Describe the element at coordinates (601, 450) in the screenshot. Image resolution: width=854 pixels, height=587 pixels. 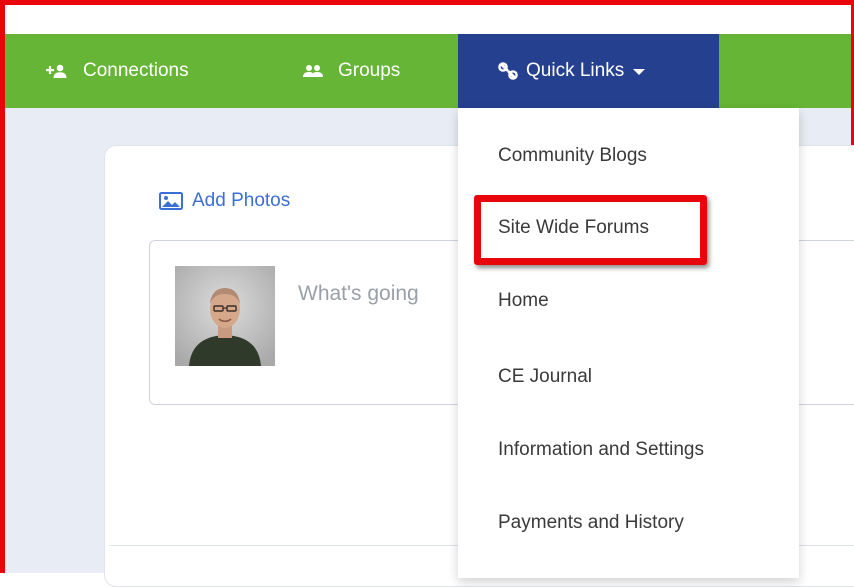
I see `menu-item-information-and-settings: Information and Settings` at that location.